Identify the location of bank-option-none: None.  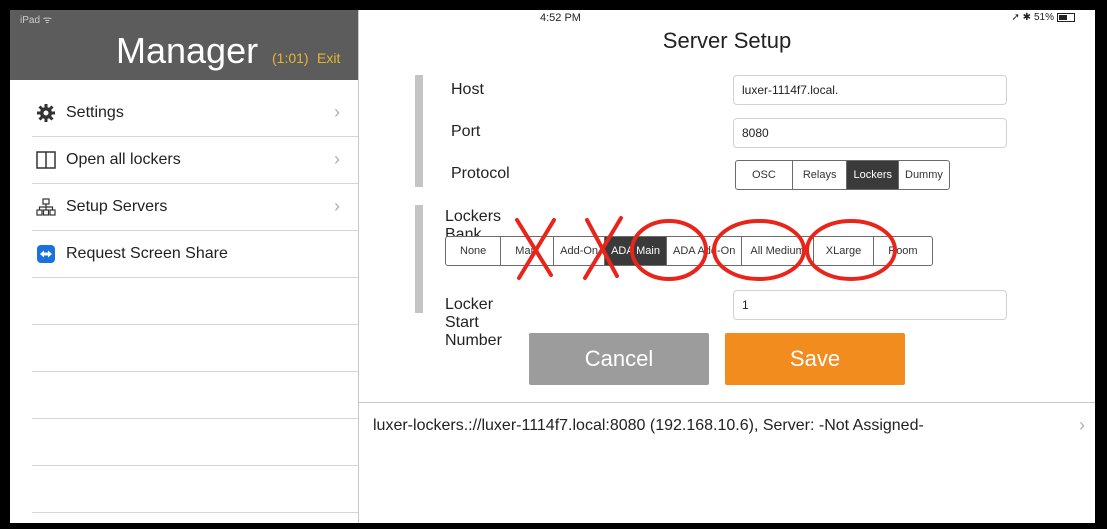
(474, 251).